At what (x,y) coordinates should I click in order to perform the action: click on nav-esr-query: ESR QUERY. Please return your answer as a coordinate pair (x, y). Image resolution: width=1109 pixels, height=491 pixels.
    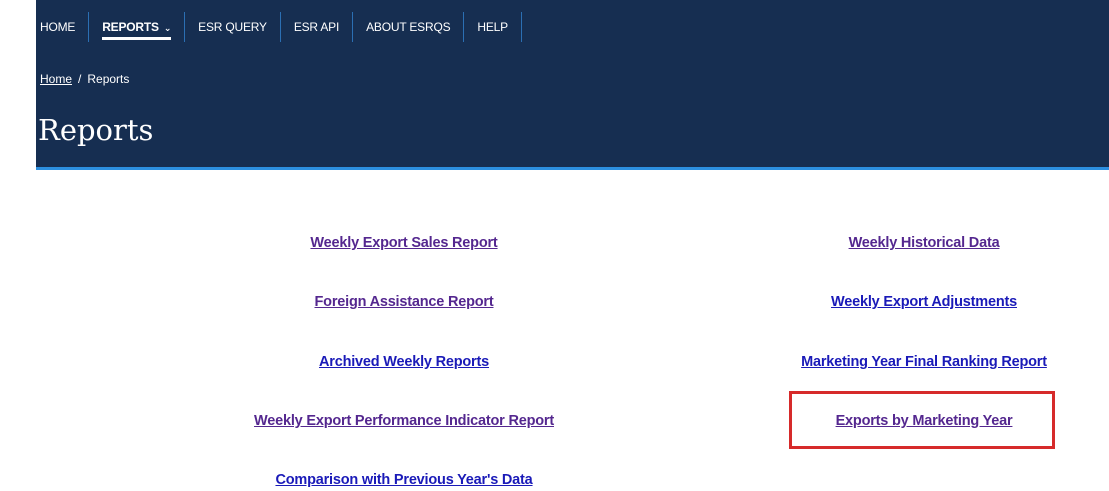
    Looking at the image, I should click on (233, 27).